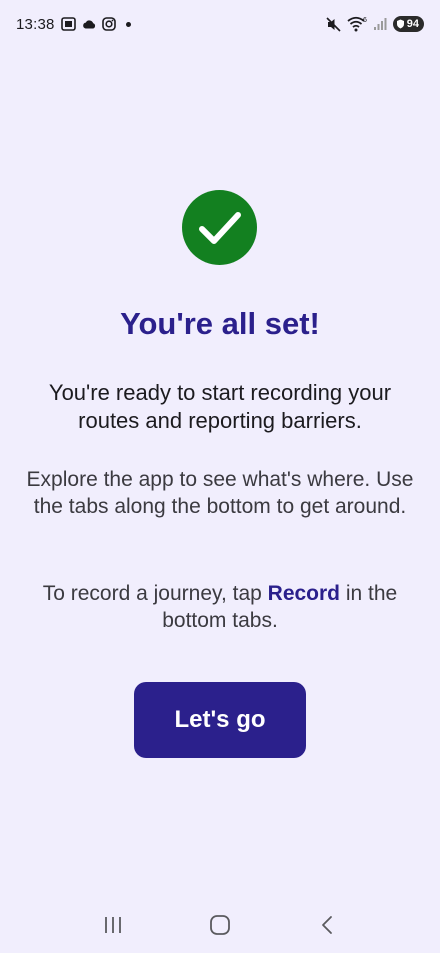 The width and height of the screenshot is (440, 953). I want to click on back-icon, so click(327, 925).